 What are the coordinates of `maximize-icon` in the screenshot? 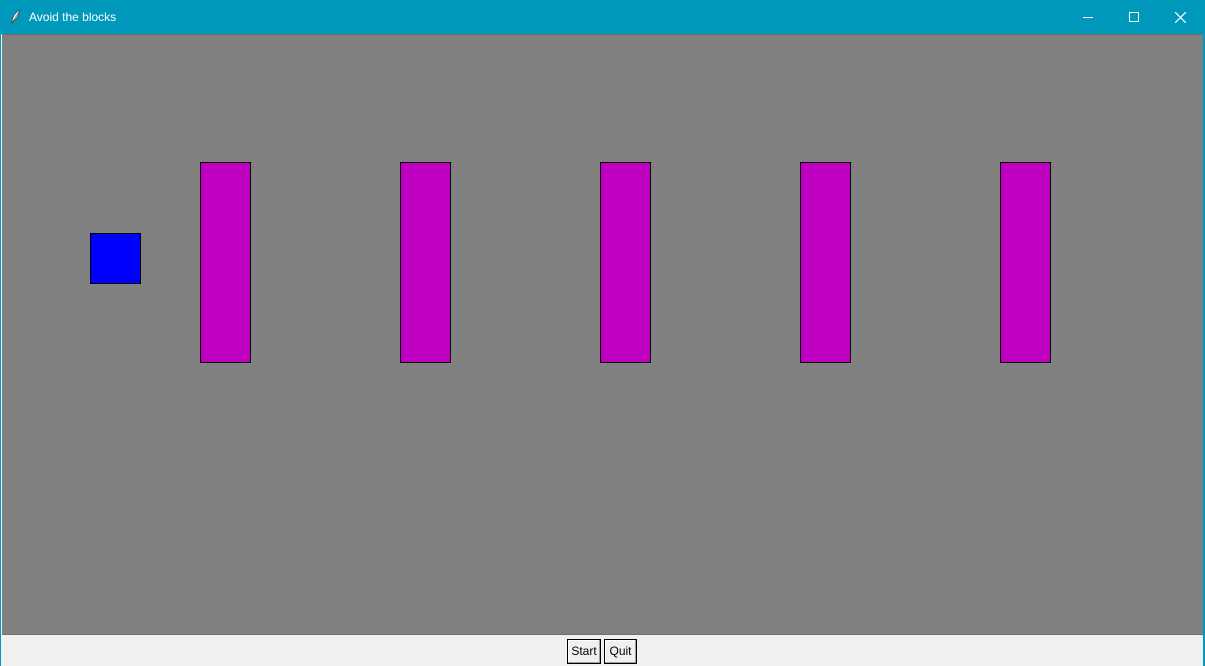 It's located at (1134, 17).